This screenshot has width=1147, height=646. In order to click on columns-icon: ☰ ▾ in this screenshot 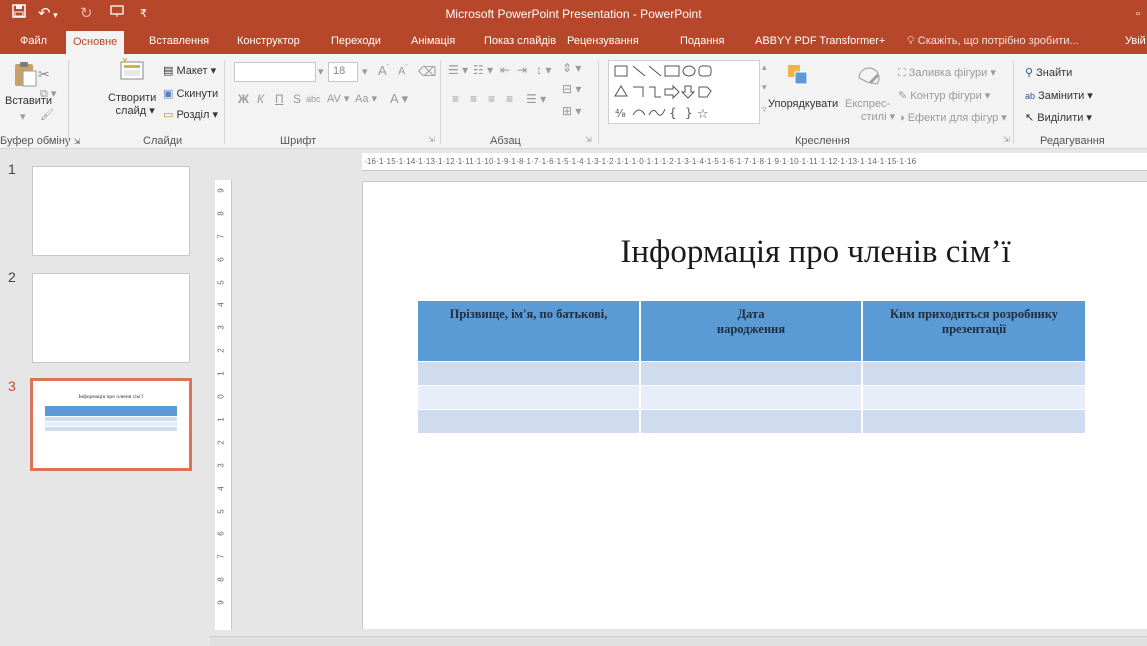, I will do `click(536, 99)`.